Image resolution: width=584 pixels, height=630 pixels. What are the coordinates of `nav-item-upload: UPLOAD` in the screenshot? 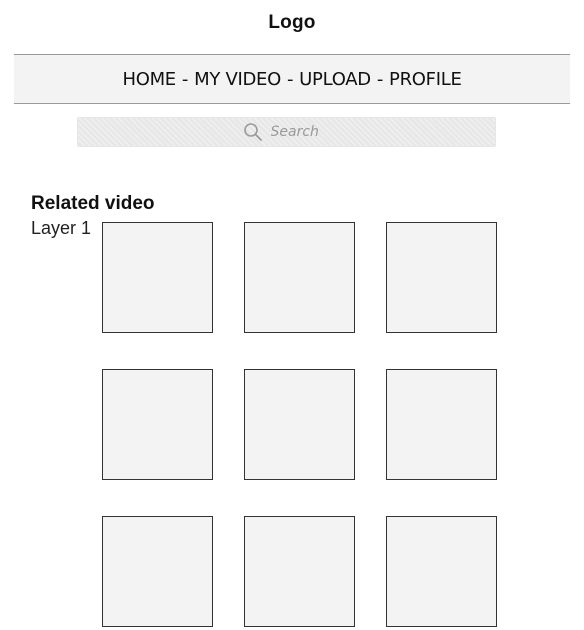 It's located at (335, 79).